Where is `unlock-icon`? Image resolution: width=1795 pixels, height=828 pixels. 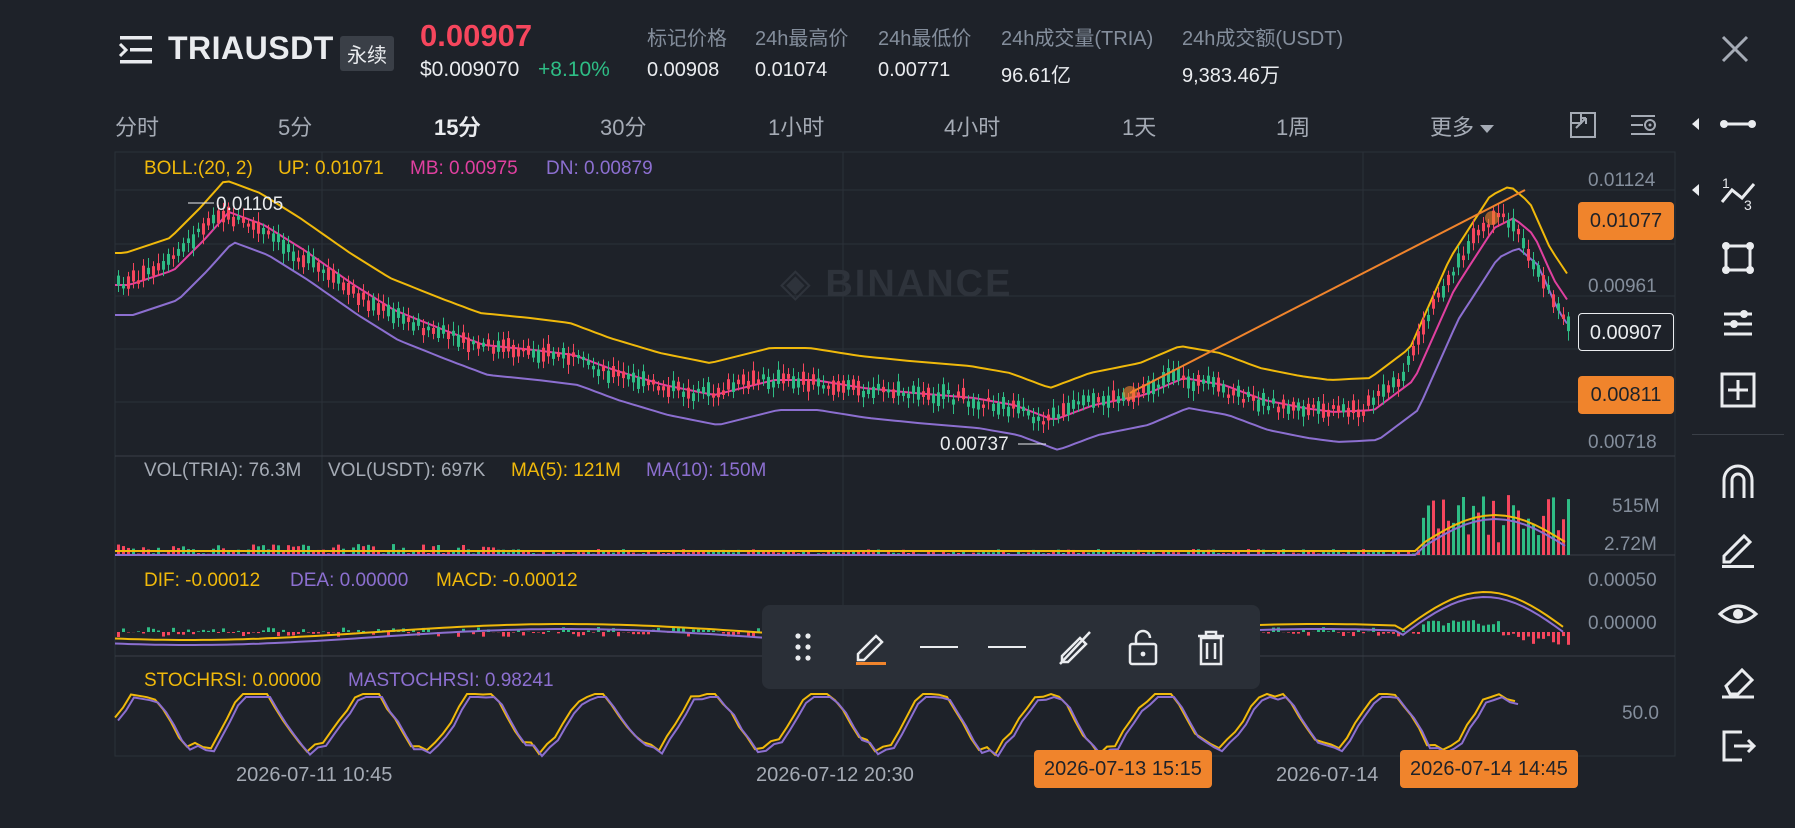
unlock-icon is located at coordinates (1143, 647).